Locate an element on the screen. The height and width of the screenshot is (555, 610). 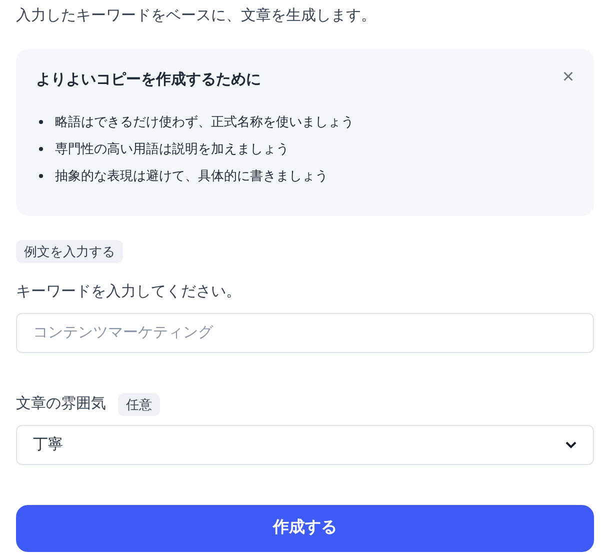
tone-label: 文章の雰囲気 is located at coordinates (61, 404).